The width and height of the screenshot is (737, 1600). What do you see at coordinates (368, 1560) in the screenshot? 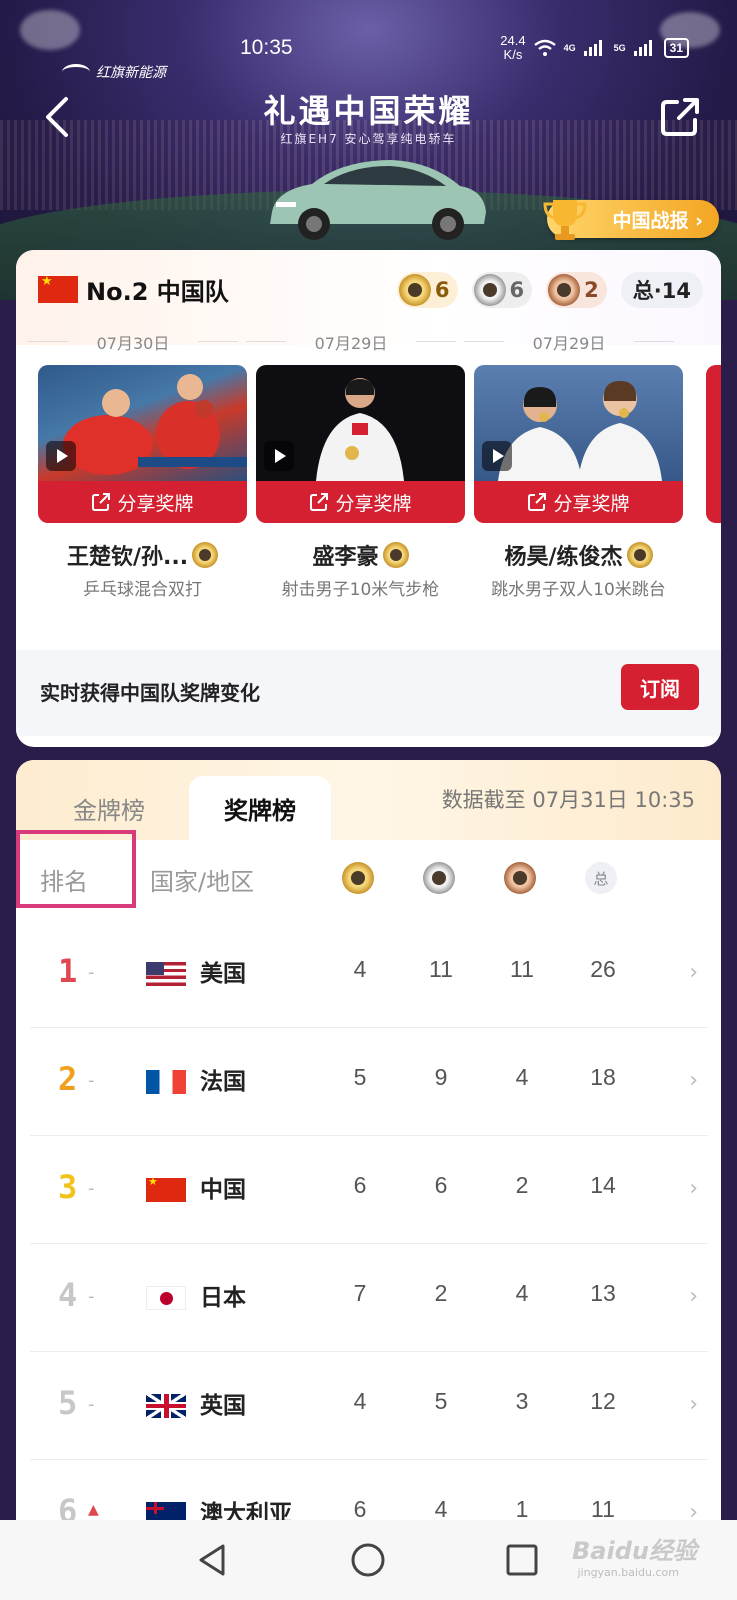
I see `nav-home-button` at bounding box center [368, 1560].